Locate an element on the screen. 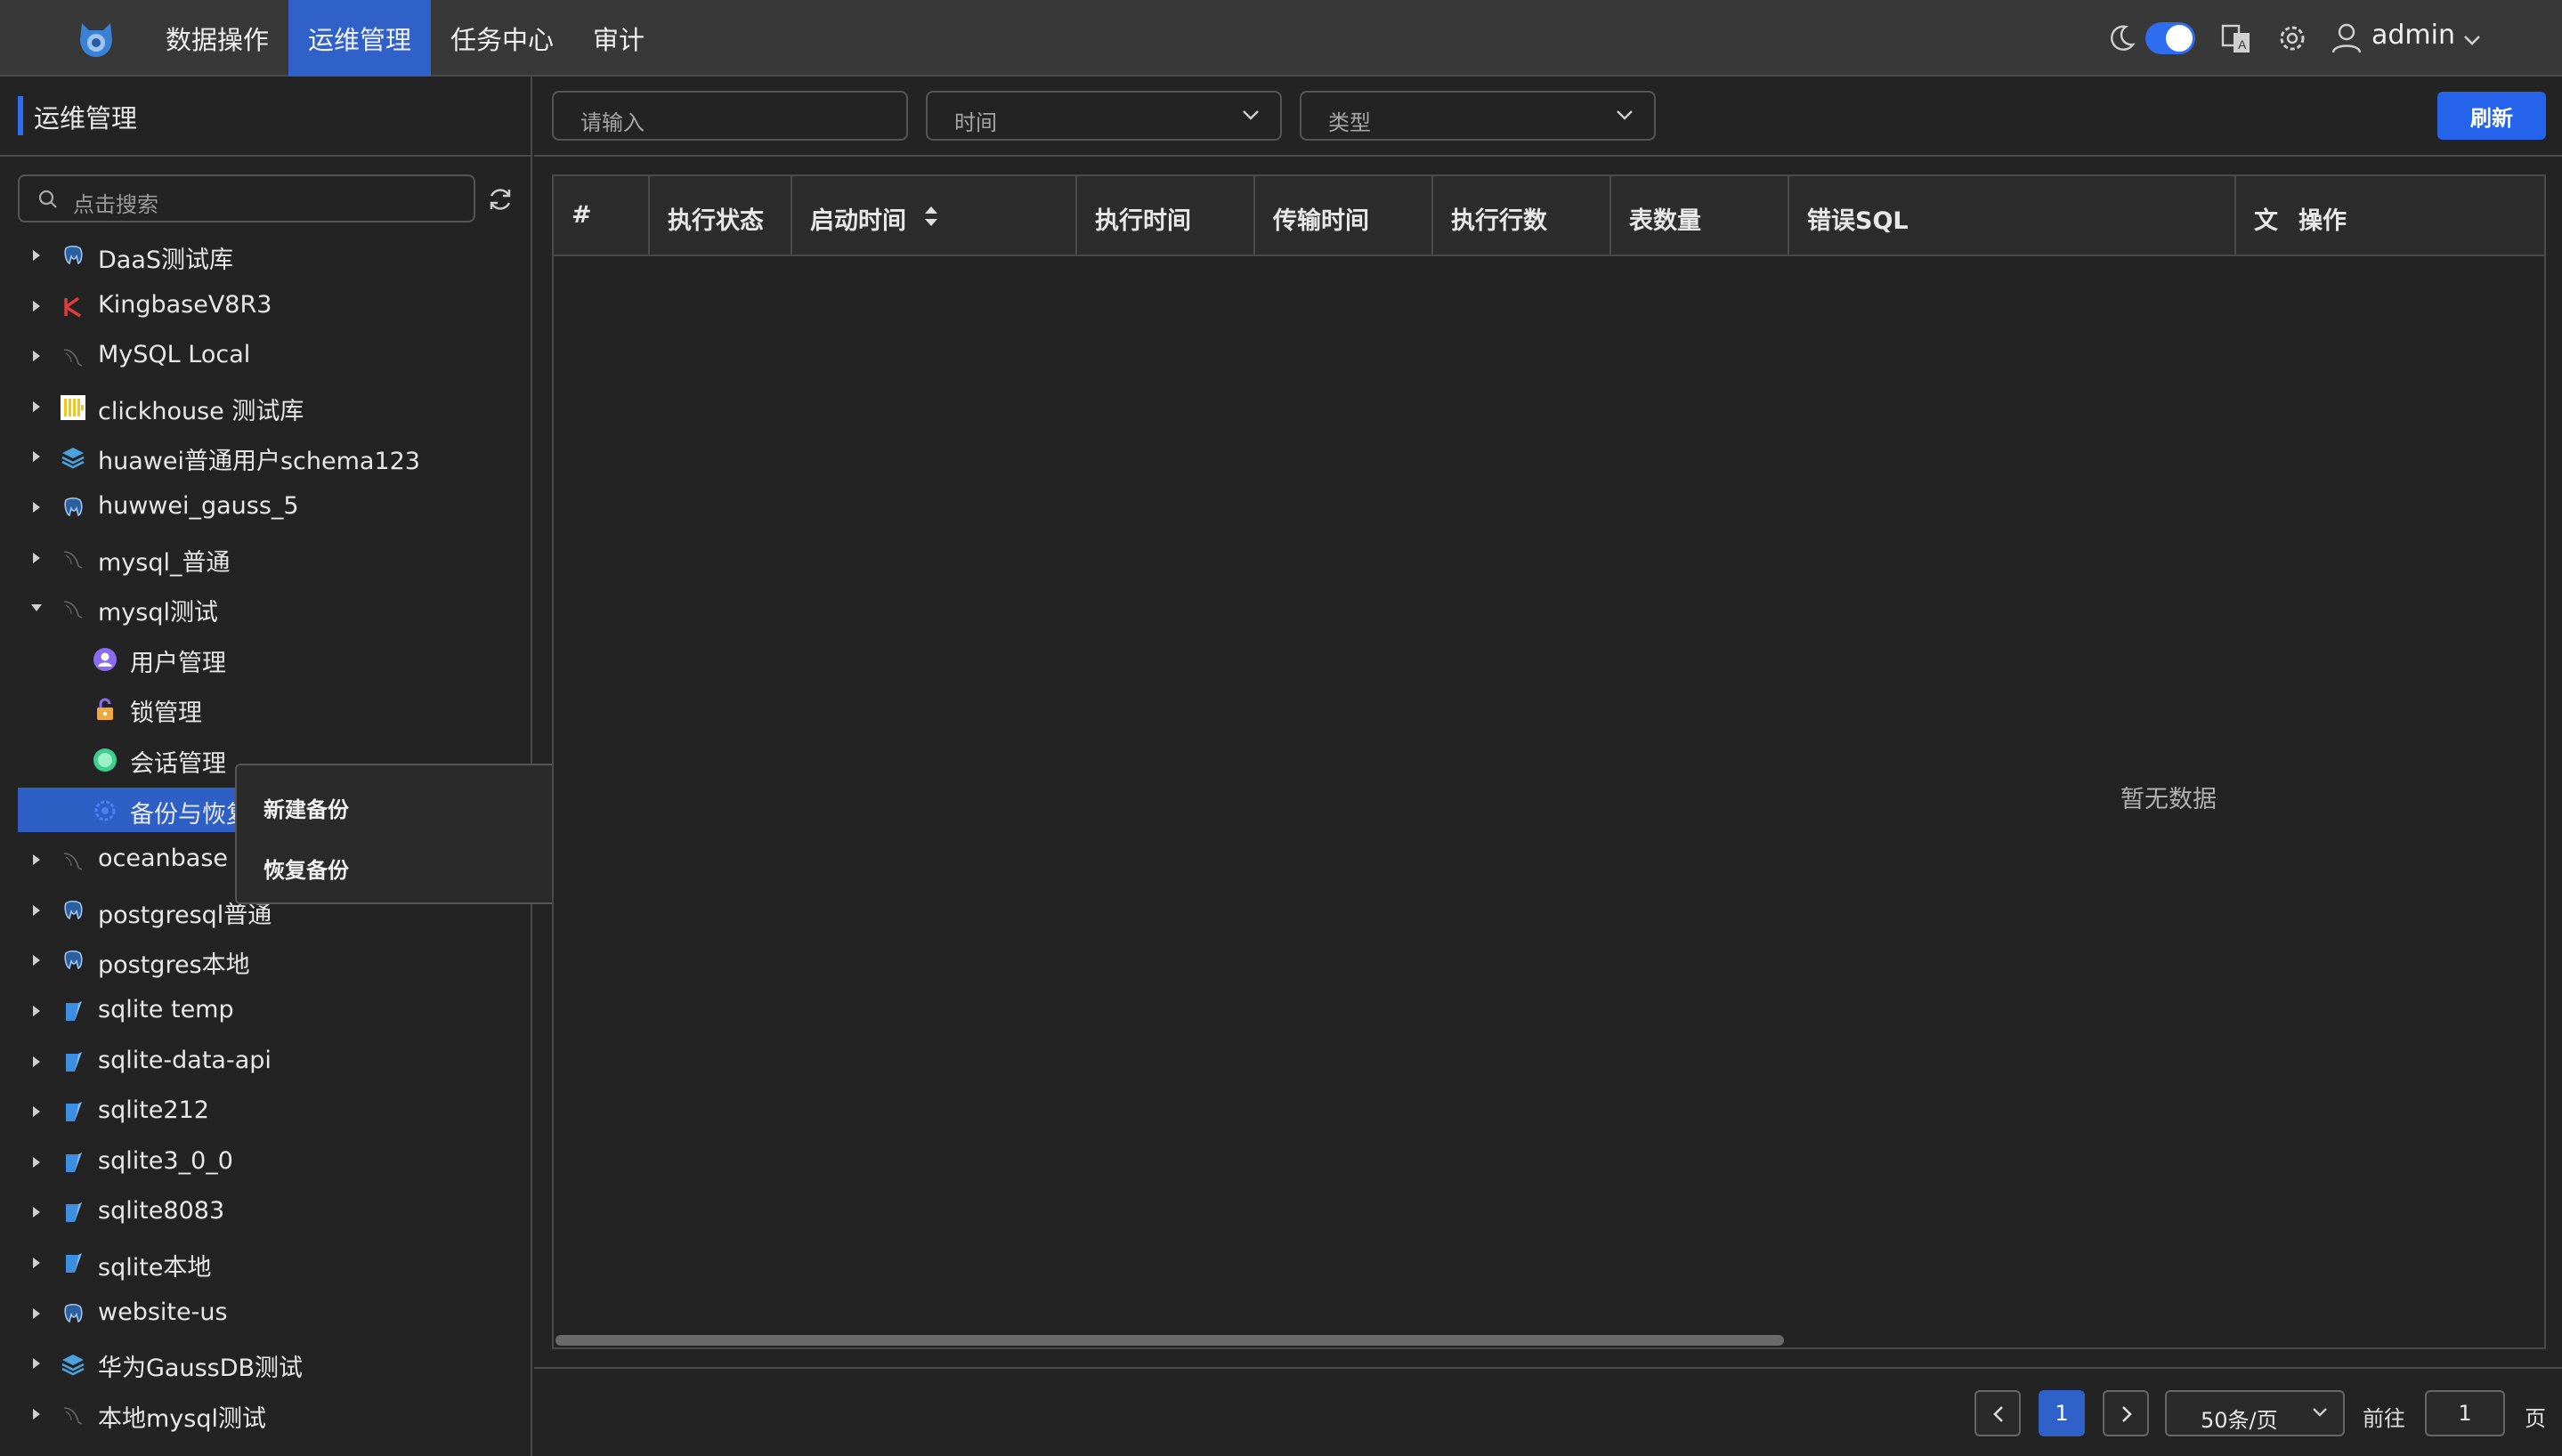  tree-connection-item: 本地mysql测试 is located at coordinates (274, 1414).